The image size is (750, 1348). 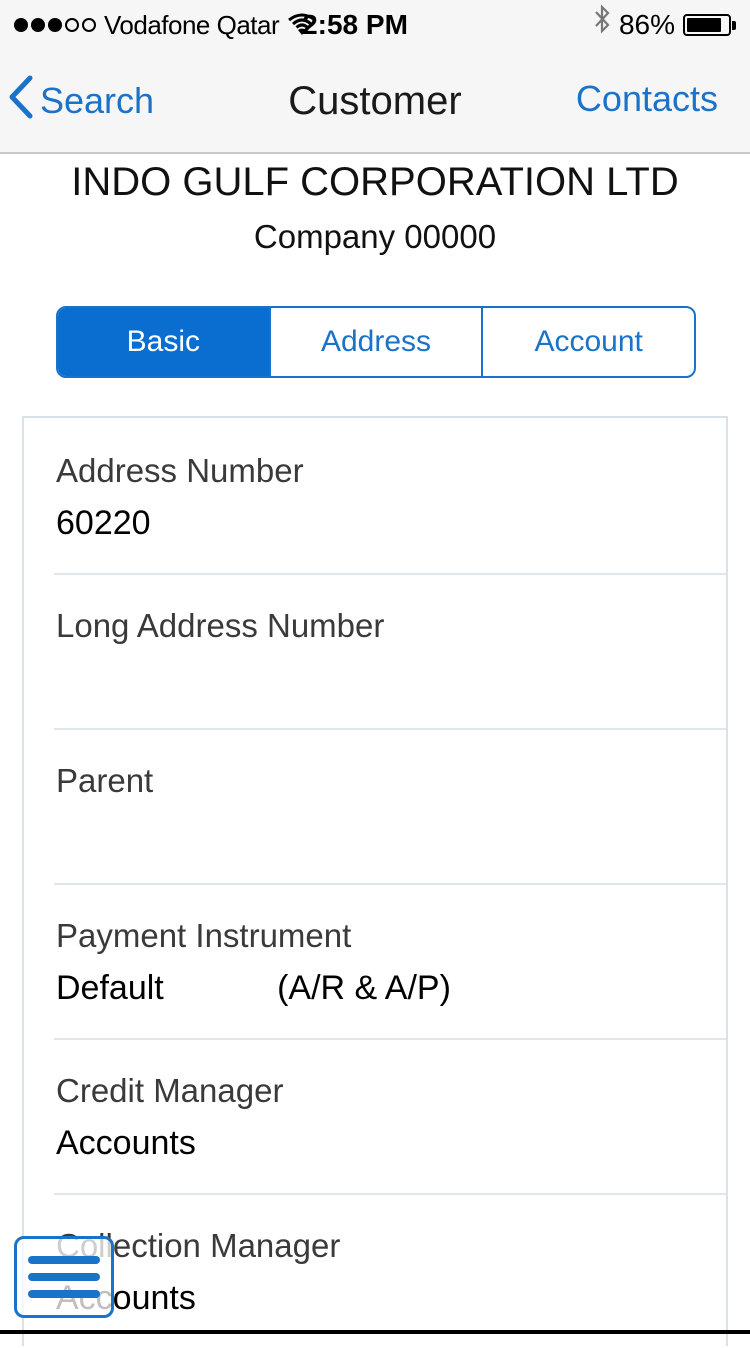 I want to click on battery-percent: 86%, so click(x=646, y=24).